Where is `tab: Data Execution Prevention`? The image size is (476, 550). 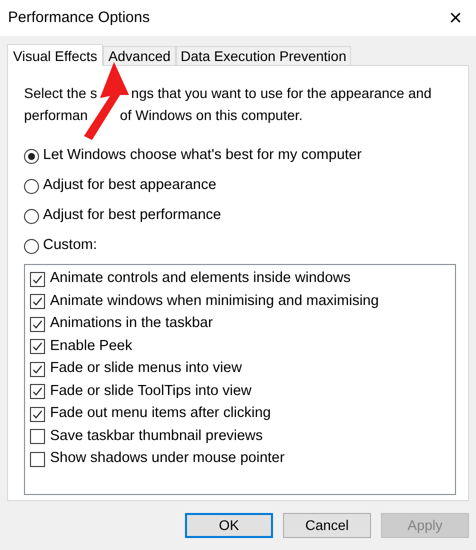 tab: Data Execution Prevention is located at coordinates (264, 55).